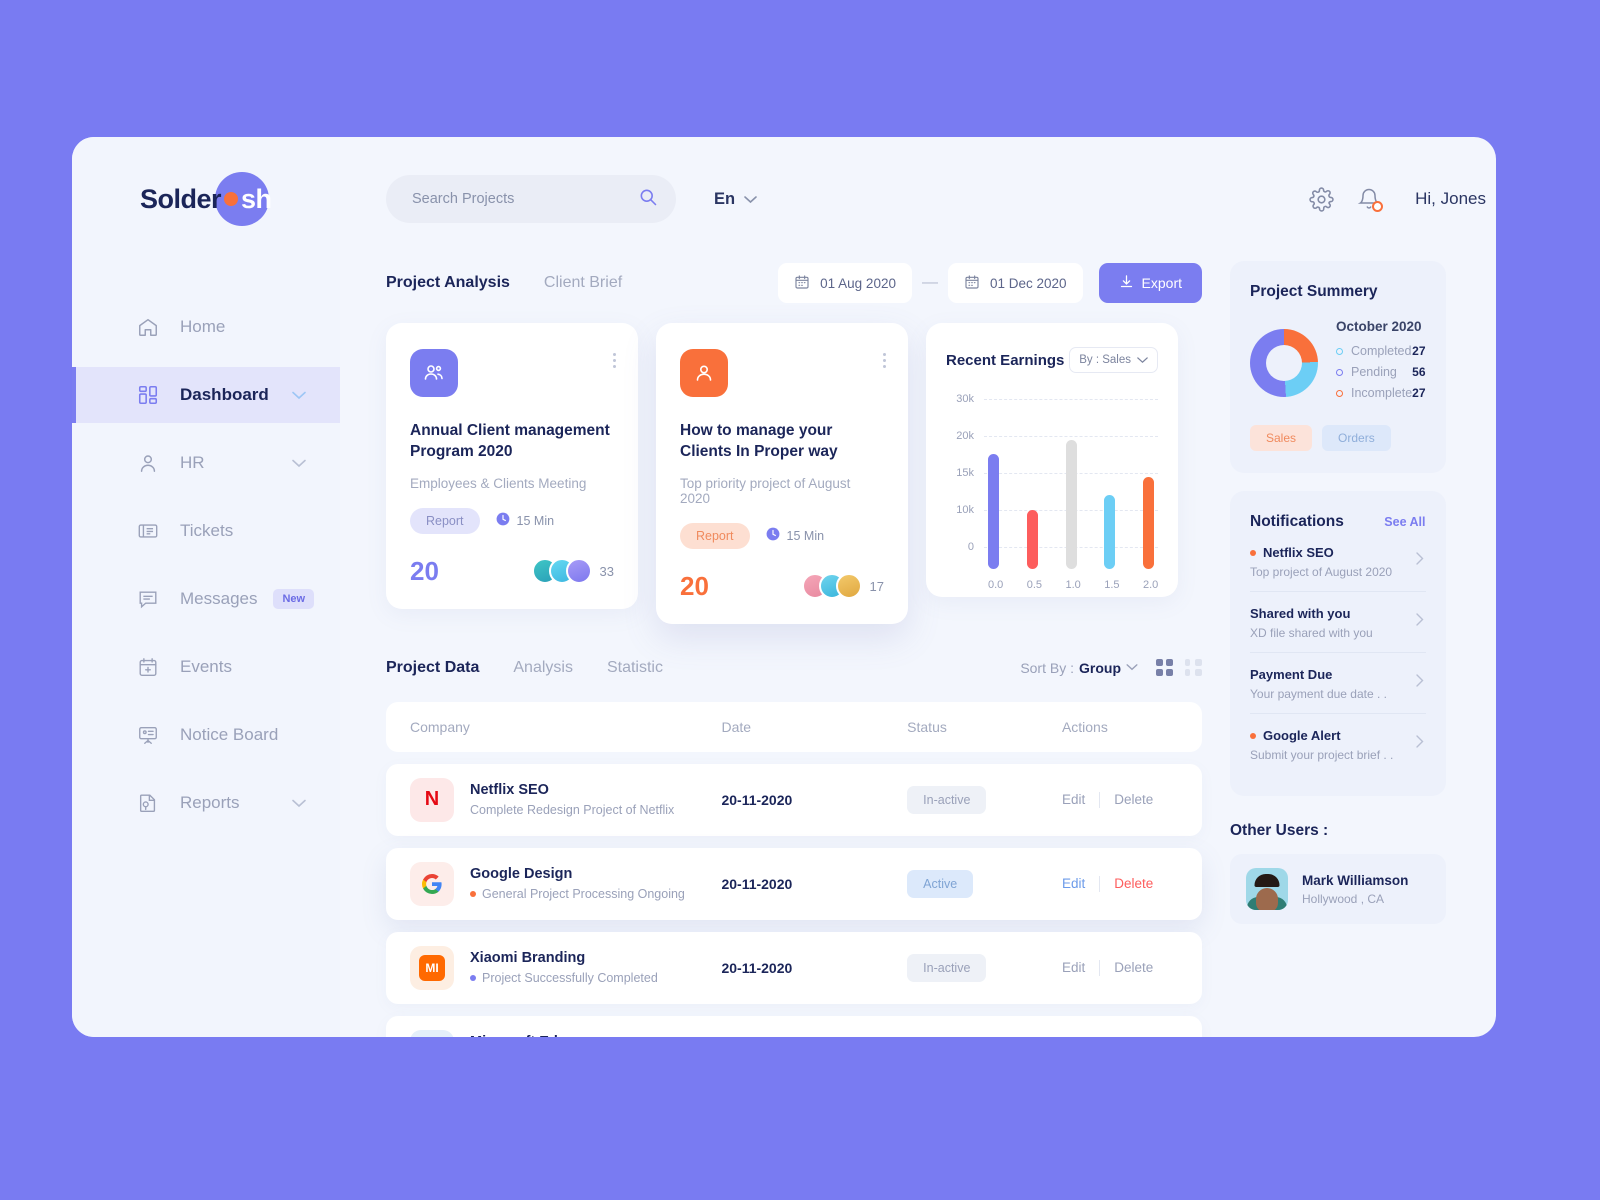 The height and width of the screenshot is (1200, 1600). What do you see at coordinates (694, 585) in the screenshot?
I see `project-card-count: 20` at bounding box center [694, 585].